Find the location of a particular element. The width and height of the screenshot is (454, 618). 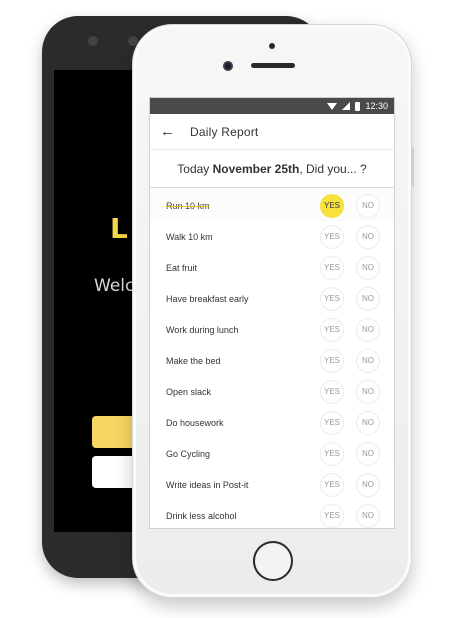

task-row: Make the bed YES NO is located at coordinates (272, 360).